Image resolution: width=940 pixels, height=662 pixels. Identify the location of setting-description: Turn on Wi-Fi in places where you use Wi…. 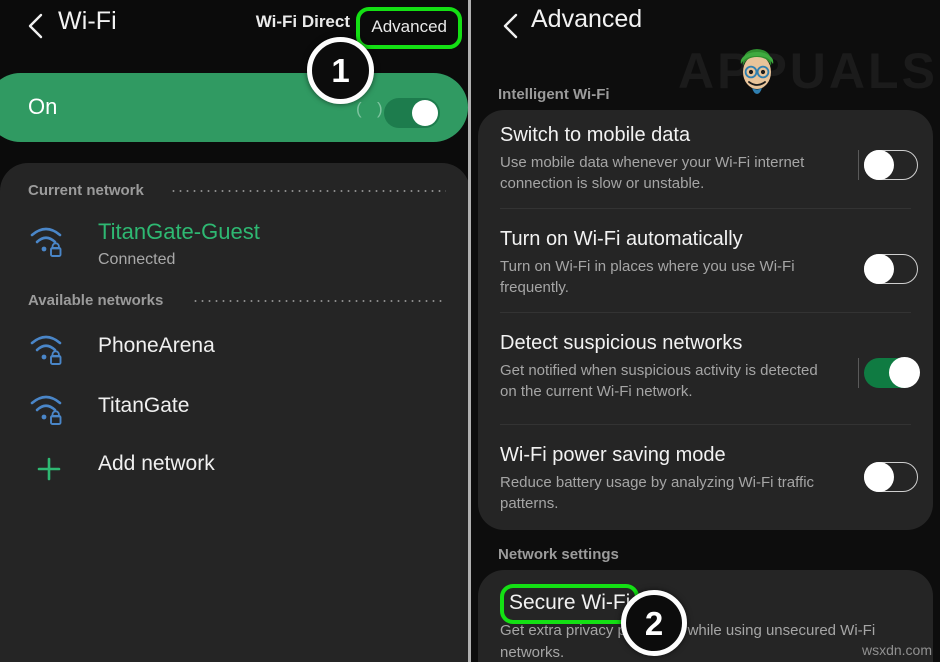
(647, 277).